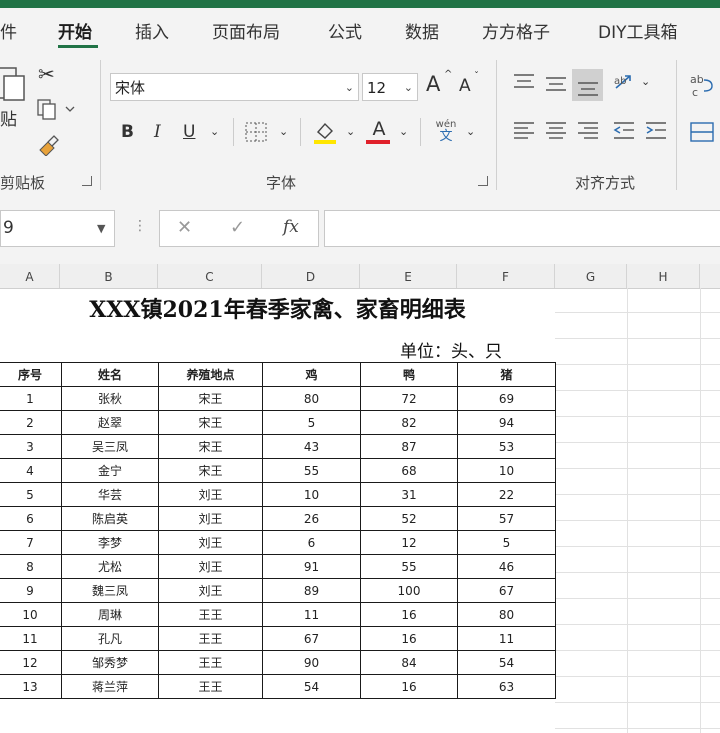 The width and height of the screenshot is (720, 733). I want to click on font-launcher-icon, so click(483, 181).